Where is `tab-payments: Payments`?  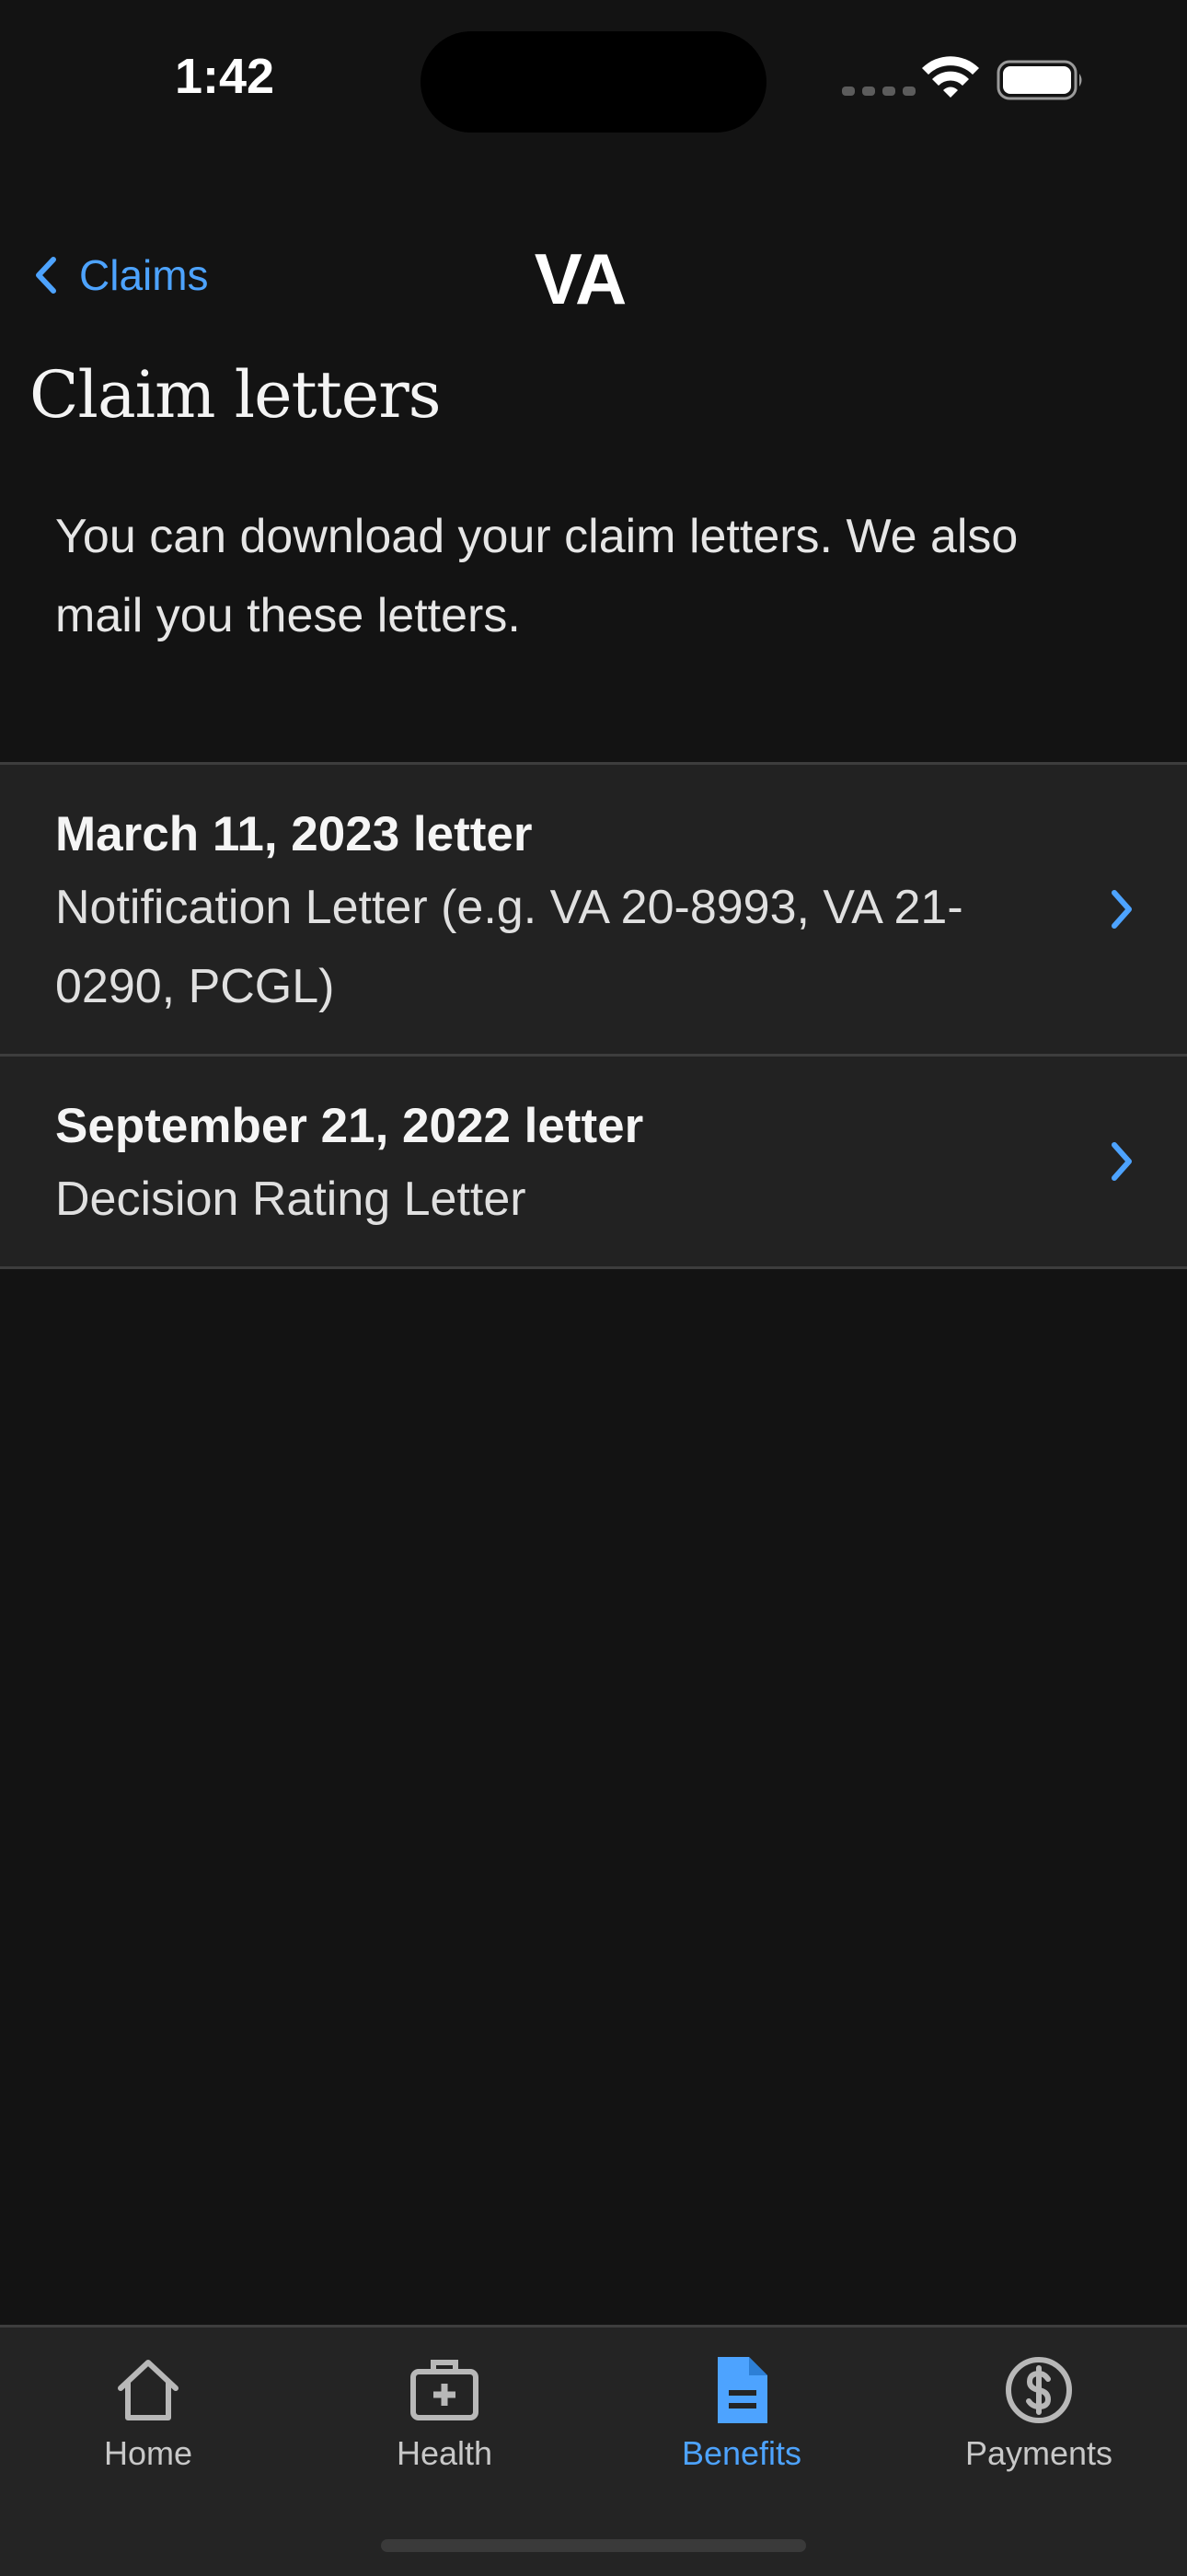
tab-payments: Payments is located at coordinates (1039, 2413).